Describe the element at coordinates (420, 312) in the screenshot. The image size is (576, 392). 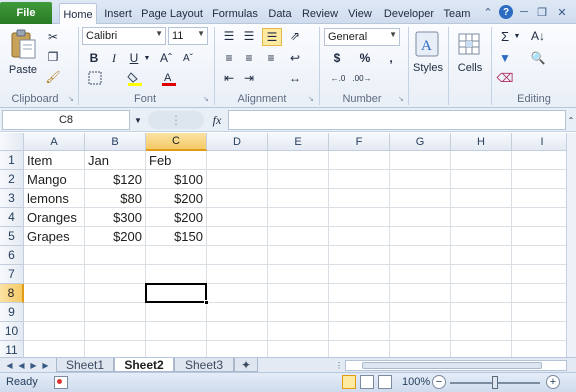
I see `cell-g9` at that location.